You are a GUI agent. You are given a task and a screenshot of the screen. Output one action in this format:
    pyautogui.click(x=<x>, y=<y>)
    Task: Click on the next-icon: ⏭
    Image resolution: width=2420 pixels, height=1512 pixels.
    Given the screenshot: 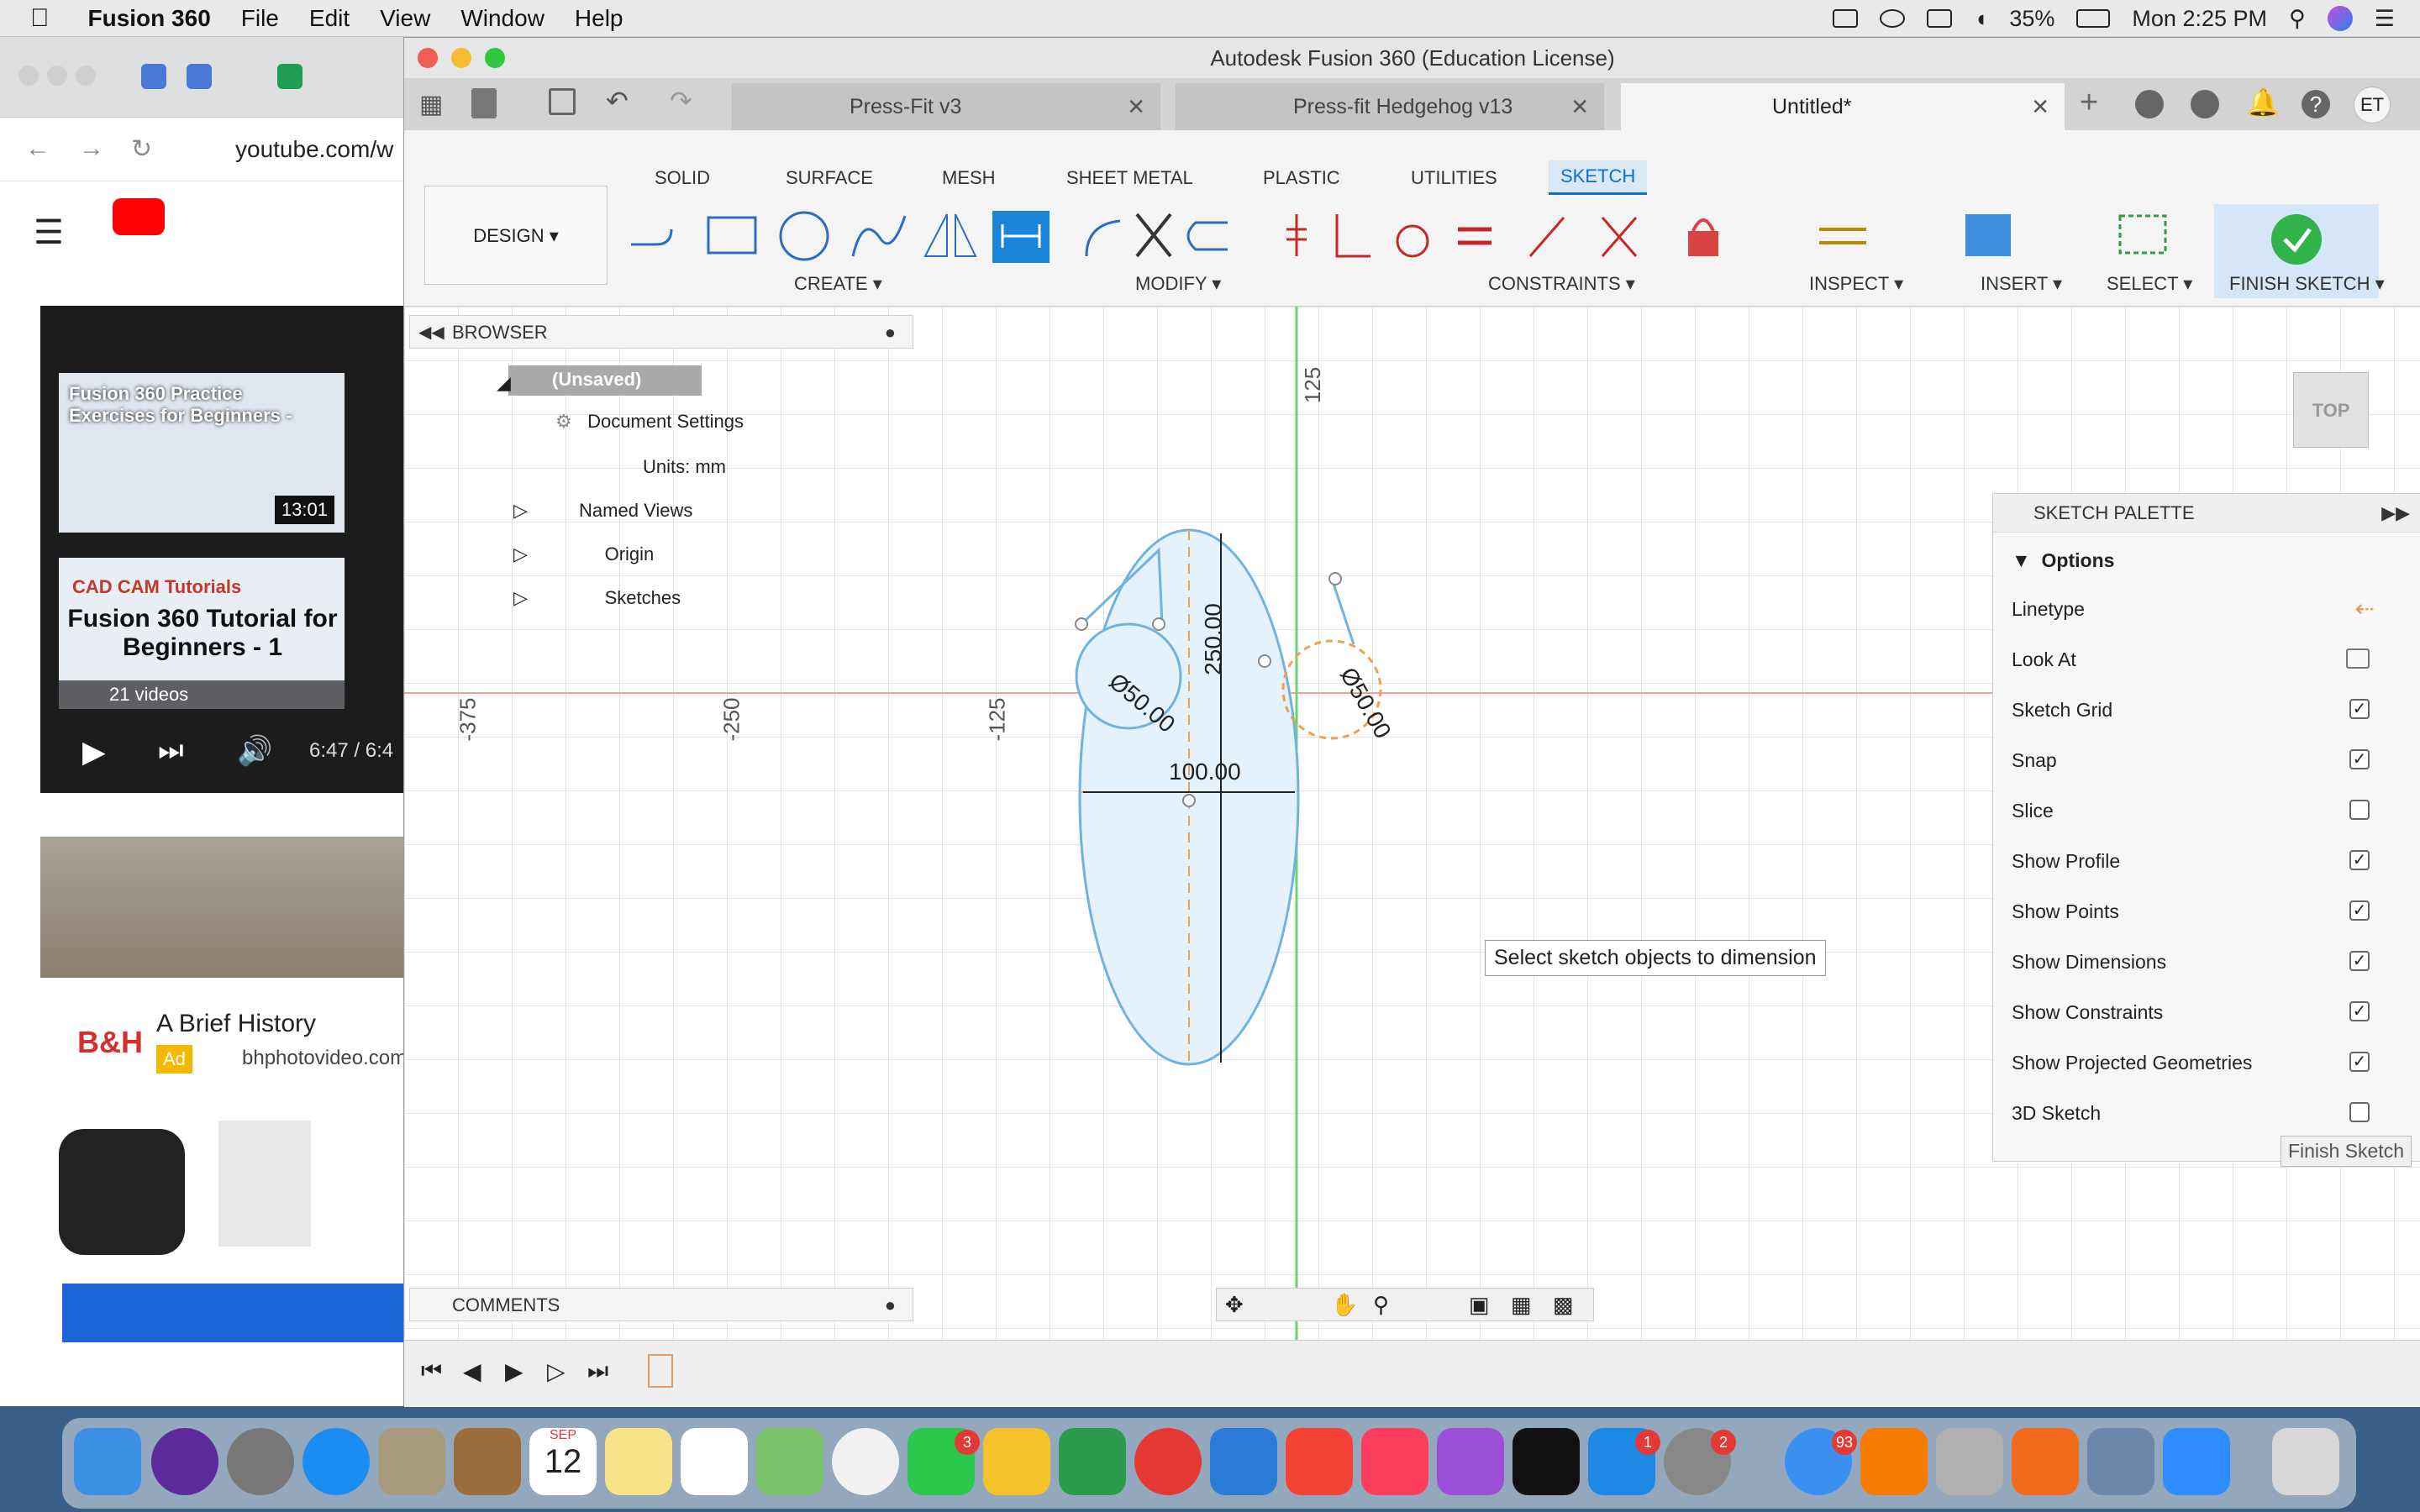 What is the action you would take?
    pyautogui.click(x=171, y=750)
    